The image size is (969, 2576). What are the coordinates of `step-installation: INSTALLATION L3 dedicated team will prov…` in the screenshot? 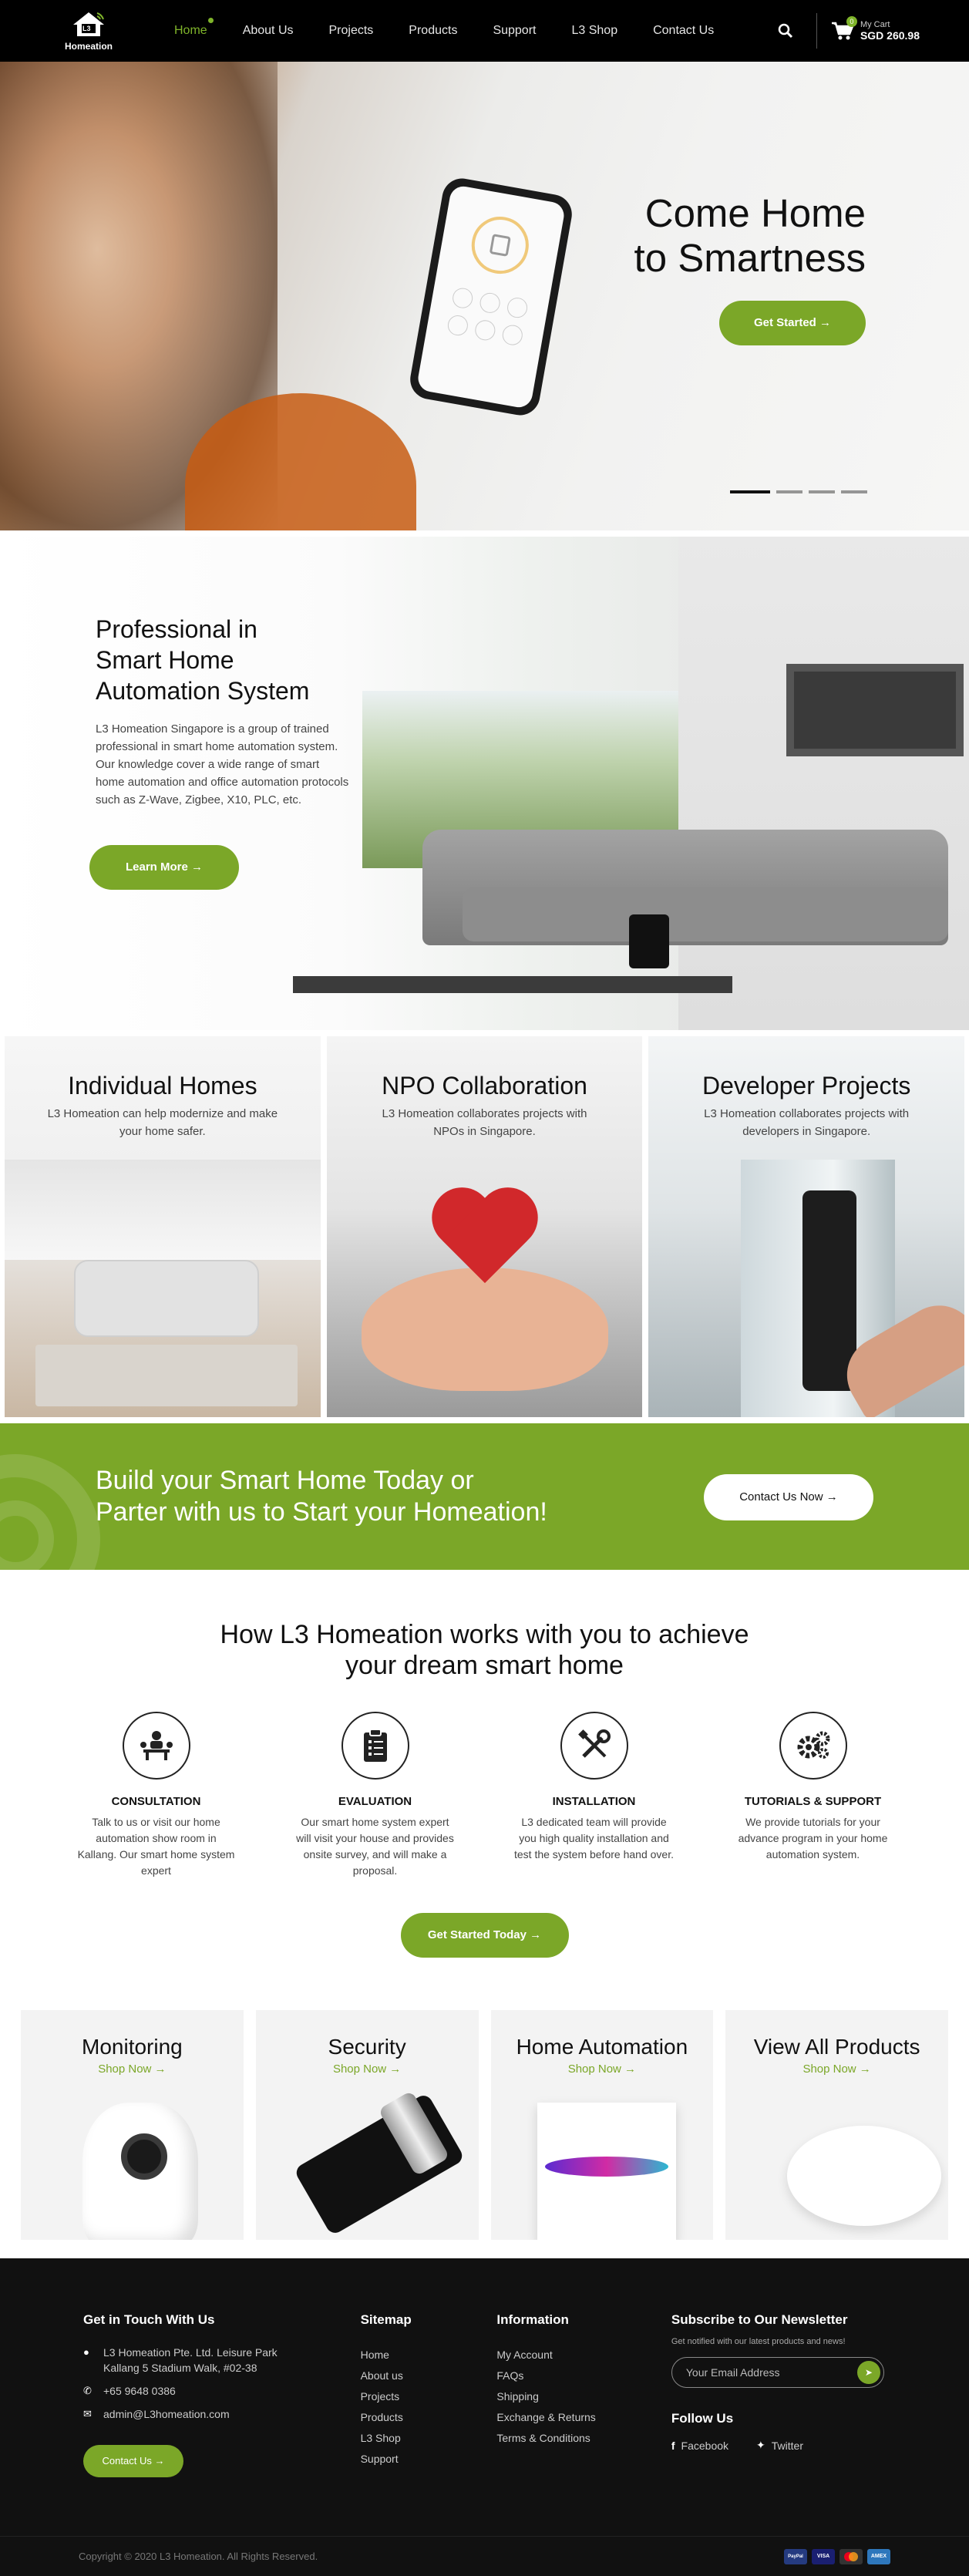 It's located at (595, 1796).